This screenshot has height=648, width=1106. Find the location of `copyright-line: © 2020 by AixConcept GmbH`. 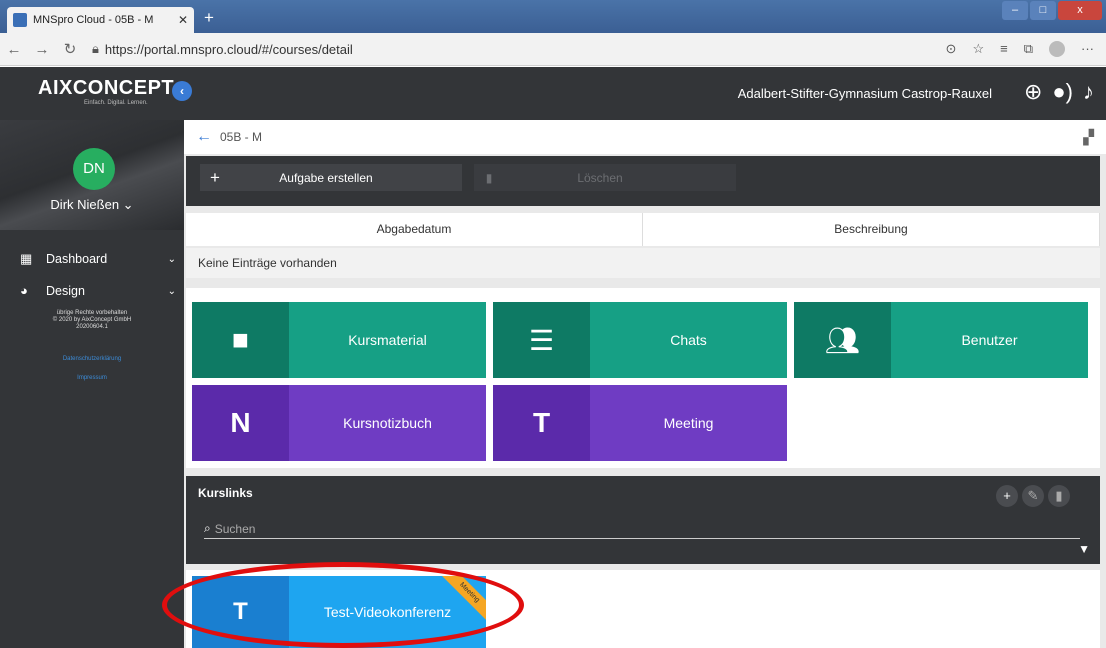

copyright-line: © 2020 by AixConcept GmbH is located at coordinates (92, 320).